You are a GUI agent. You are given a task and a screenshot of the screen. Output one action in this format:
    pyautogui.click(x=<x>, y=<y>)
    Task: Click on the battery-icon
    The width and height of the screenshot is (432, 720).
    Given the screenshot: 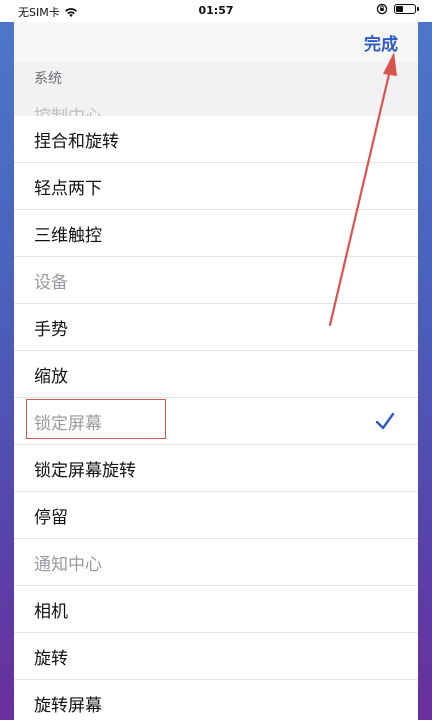 What is the action you would take?
    pyautogui.click(x=406, y=9)
    